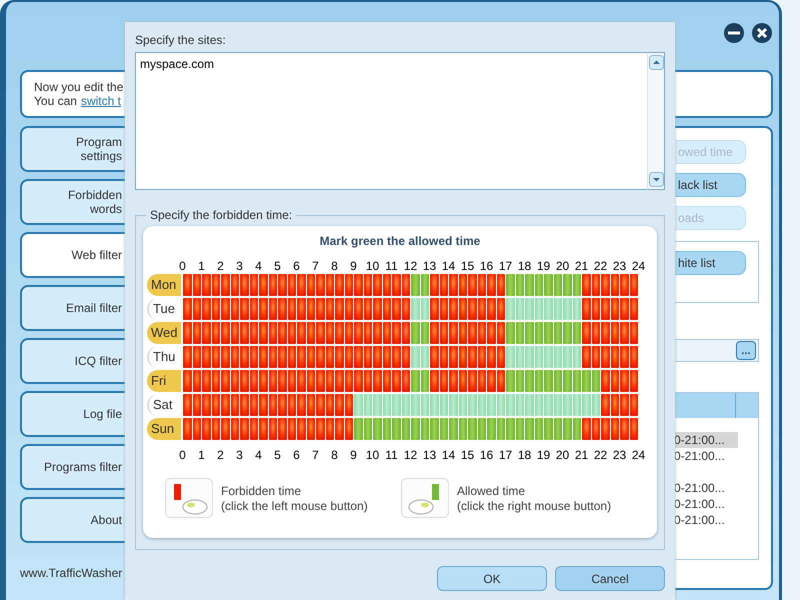 Image resolution: width=800 pixels, height=600 pixels. What do you see at coordinates (610, 578) in the screenshot?
I see `cancel-button: Cancel` at bounding box center [610, 578].